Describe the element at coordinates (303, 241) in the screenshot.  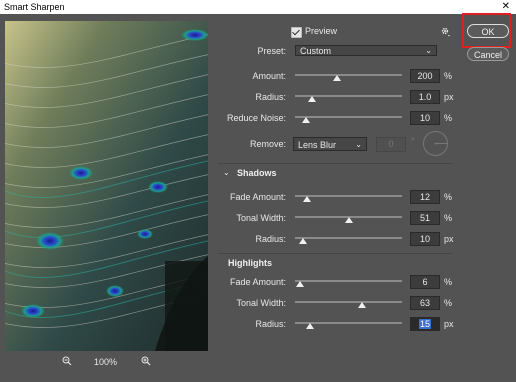
I see `shadows-radius-thumb` at that location.